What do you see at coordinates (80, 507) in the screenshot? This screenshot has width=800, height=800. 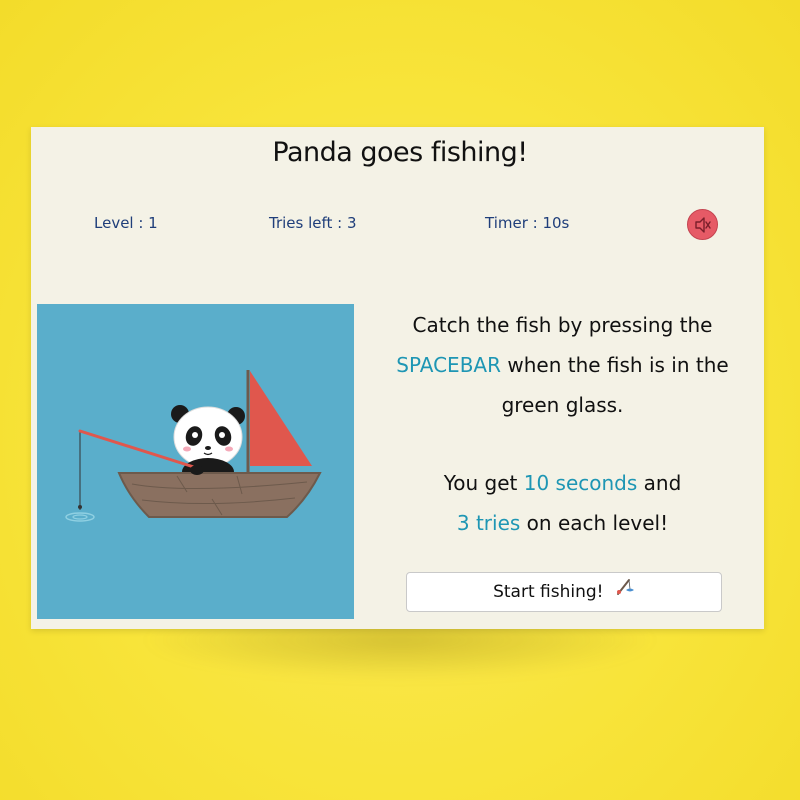 I see `fishing-hook` at bounding box center [80, 507].